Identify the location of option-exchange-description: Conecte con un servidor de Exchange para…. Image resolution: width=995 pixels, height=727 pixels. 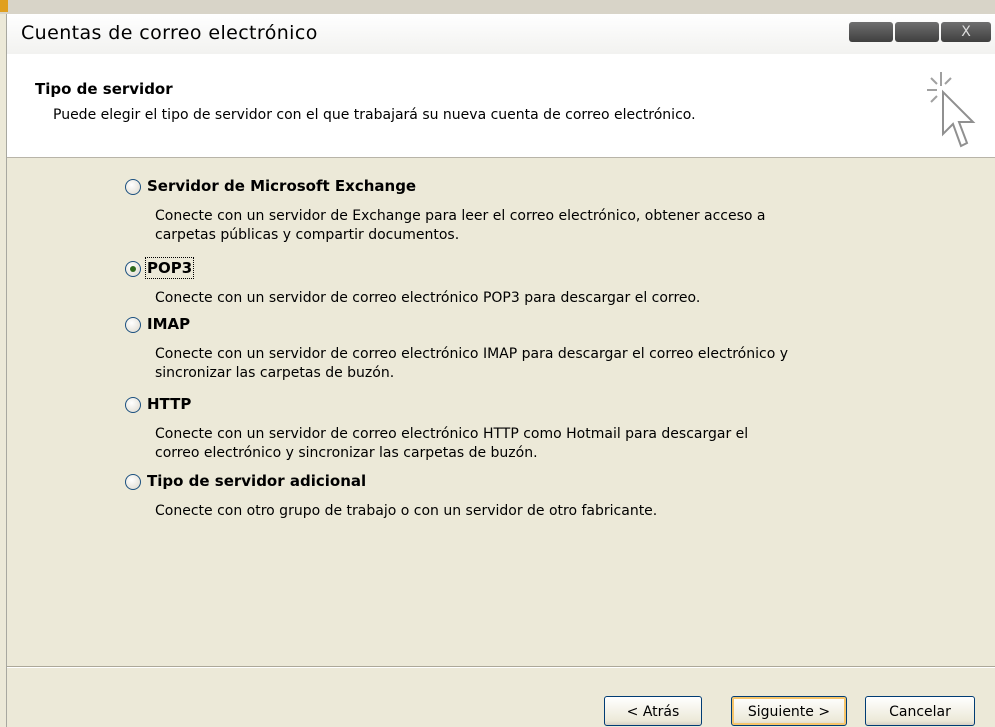
(460, 225).